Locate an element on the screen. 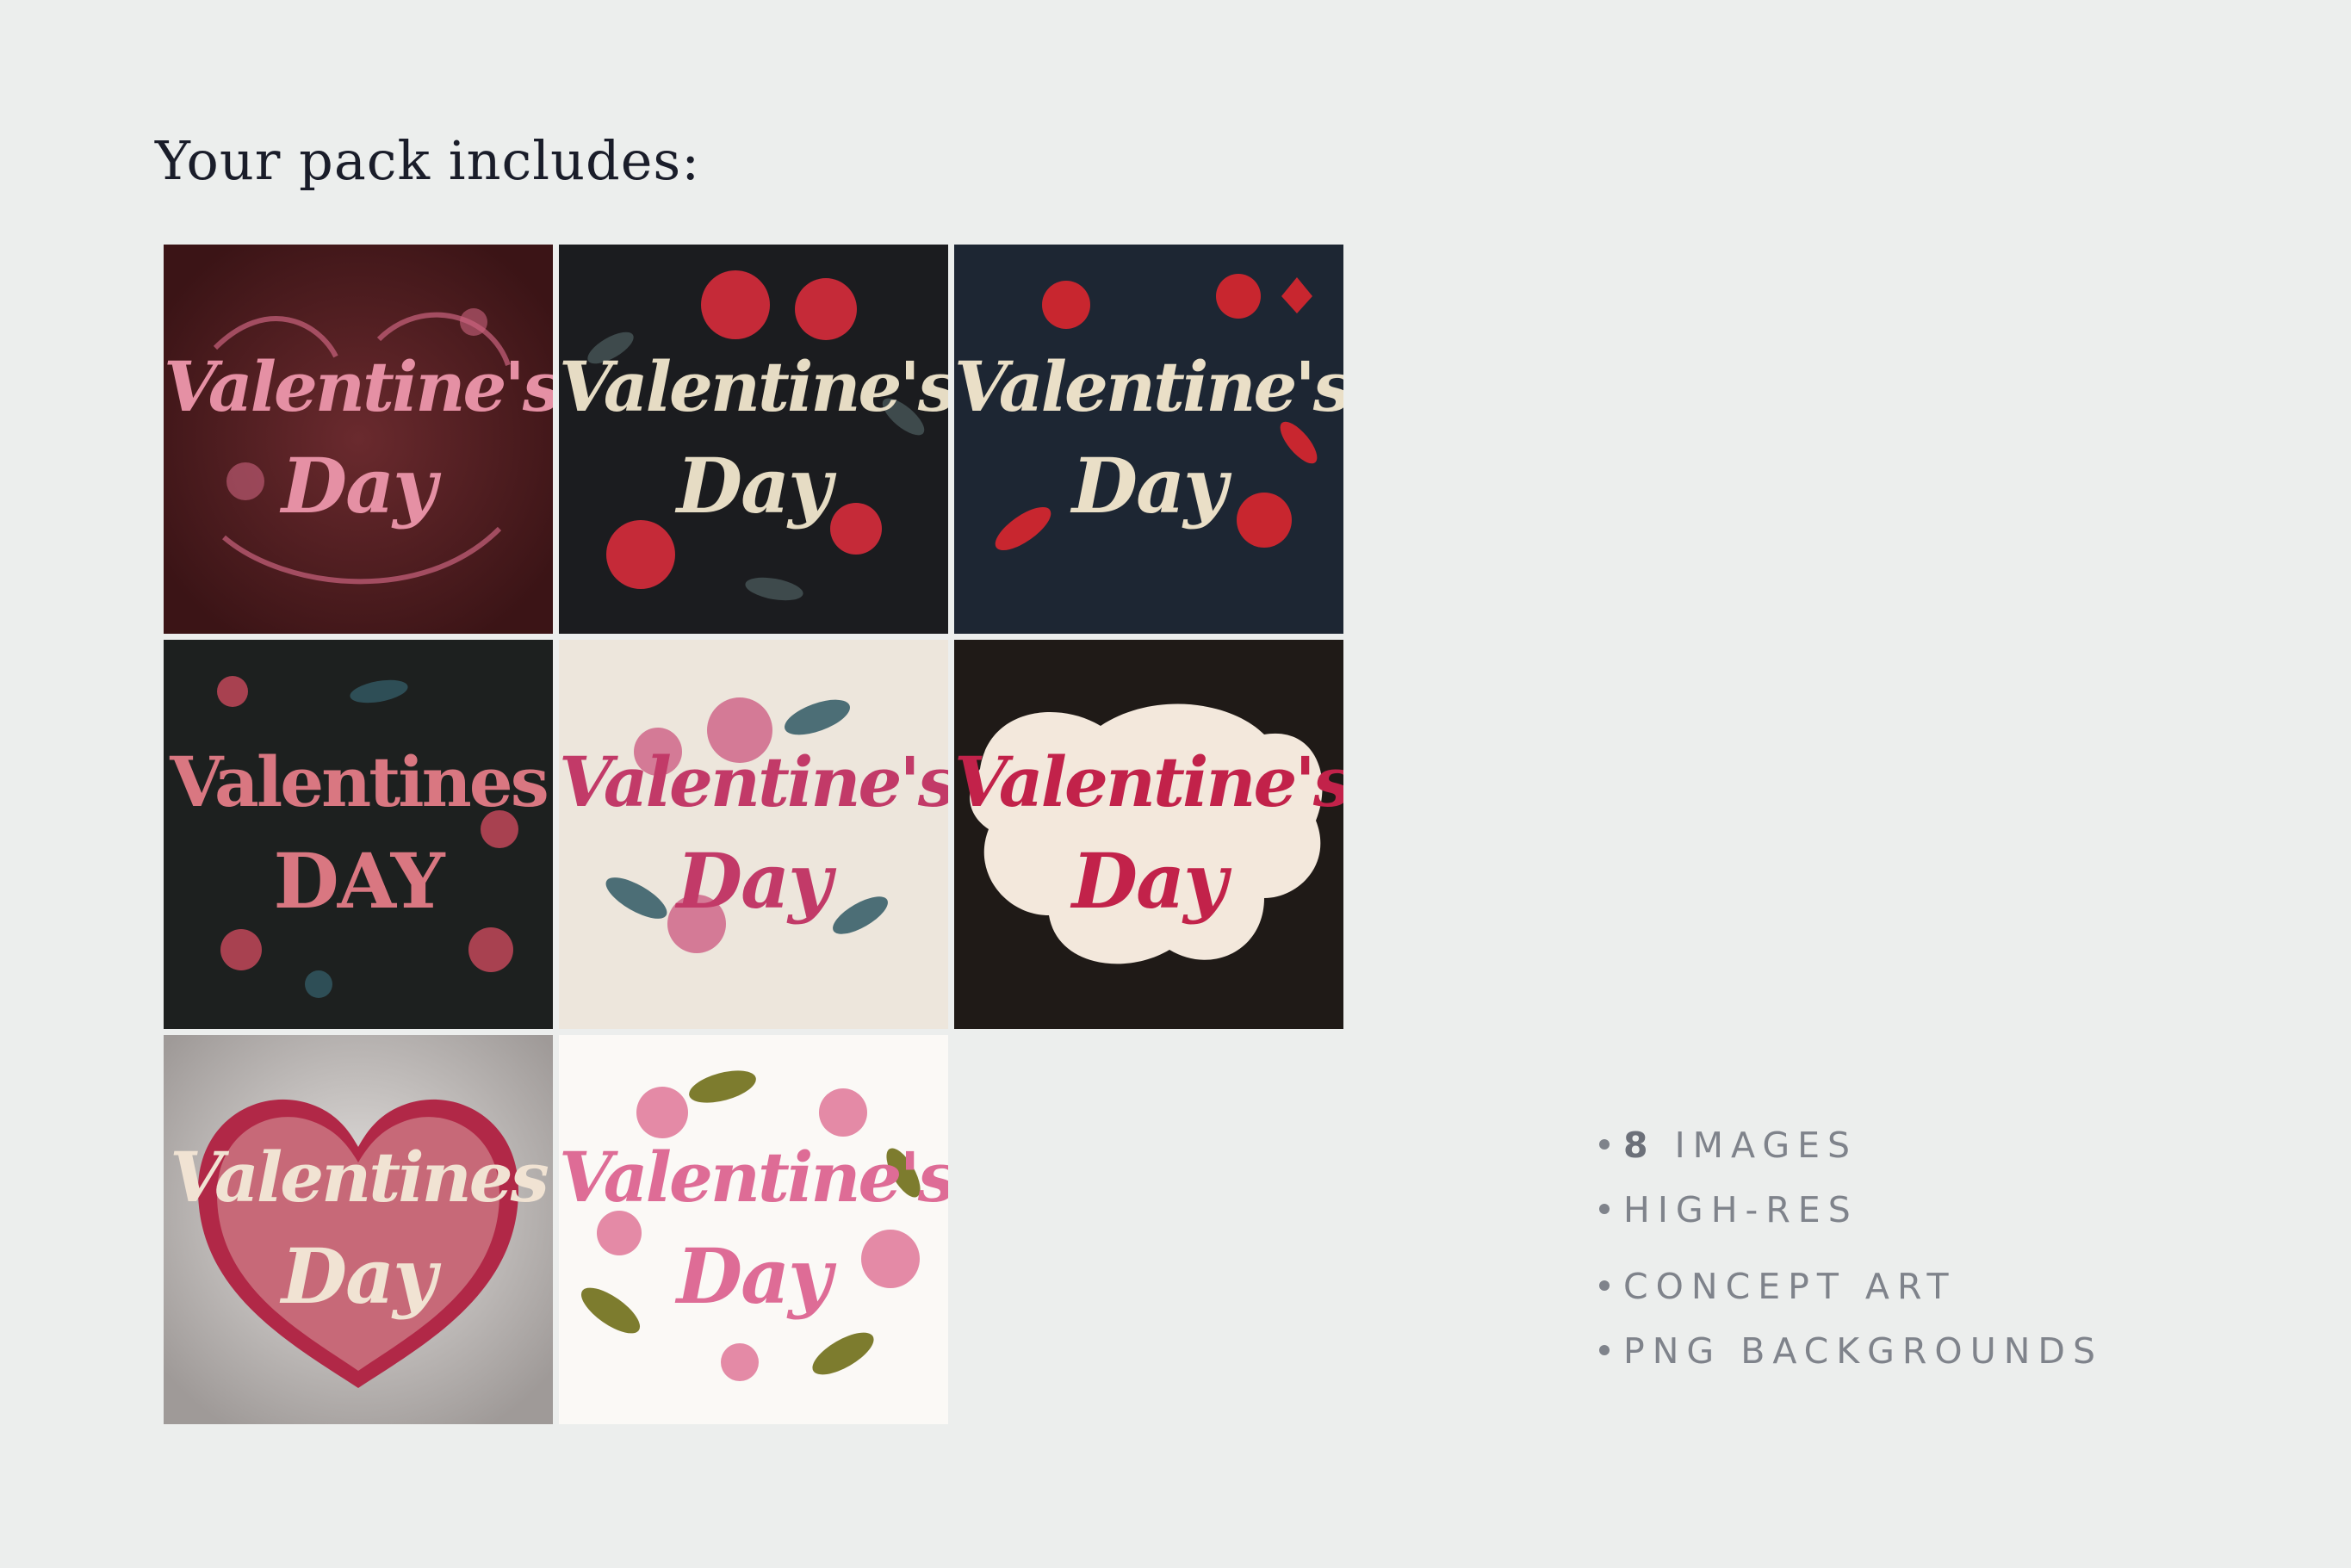  preview-image-1: Valentine's Day is located at coordinates (358, 439).